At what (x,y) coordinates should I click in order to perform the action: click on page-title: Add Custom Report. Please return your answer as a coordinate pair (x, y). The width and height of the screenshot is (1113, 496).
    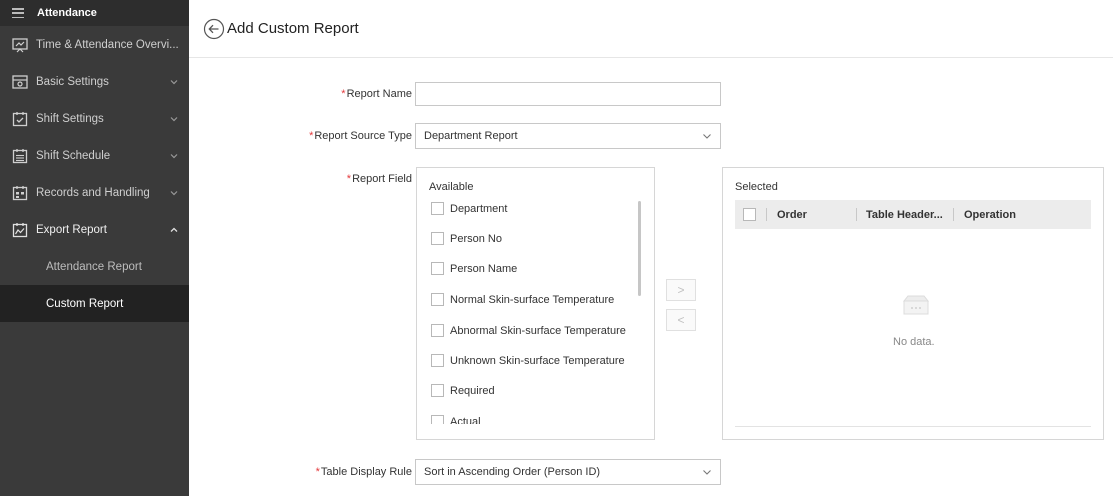
    Looking at the image, I should click on (293, 28).